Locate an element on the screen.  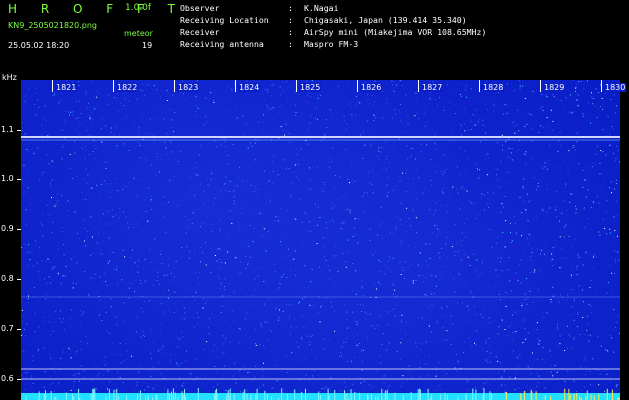
version-label: 1.0.0f is located at coordinates (138, 8).